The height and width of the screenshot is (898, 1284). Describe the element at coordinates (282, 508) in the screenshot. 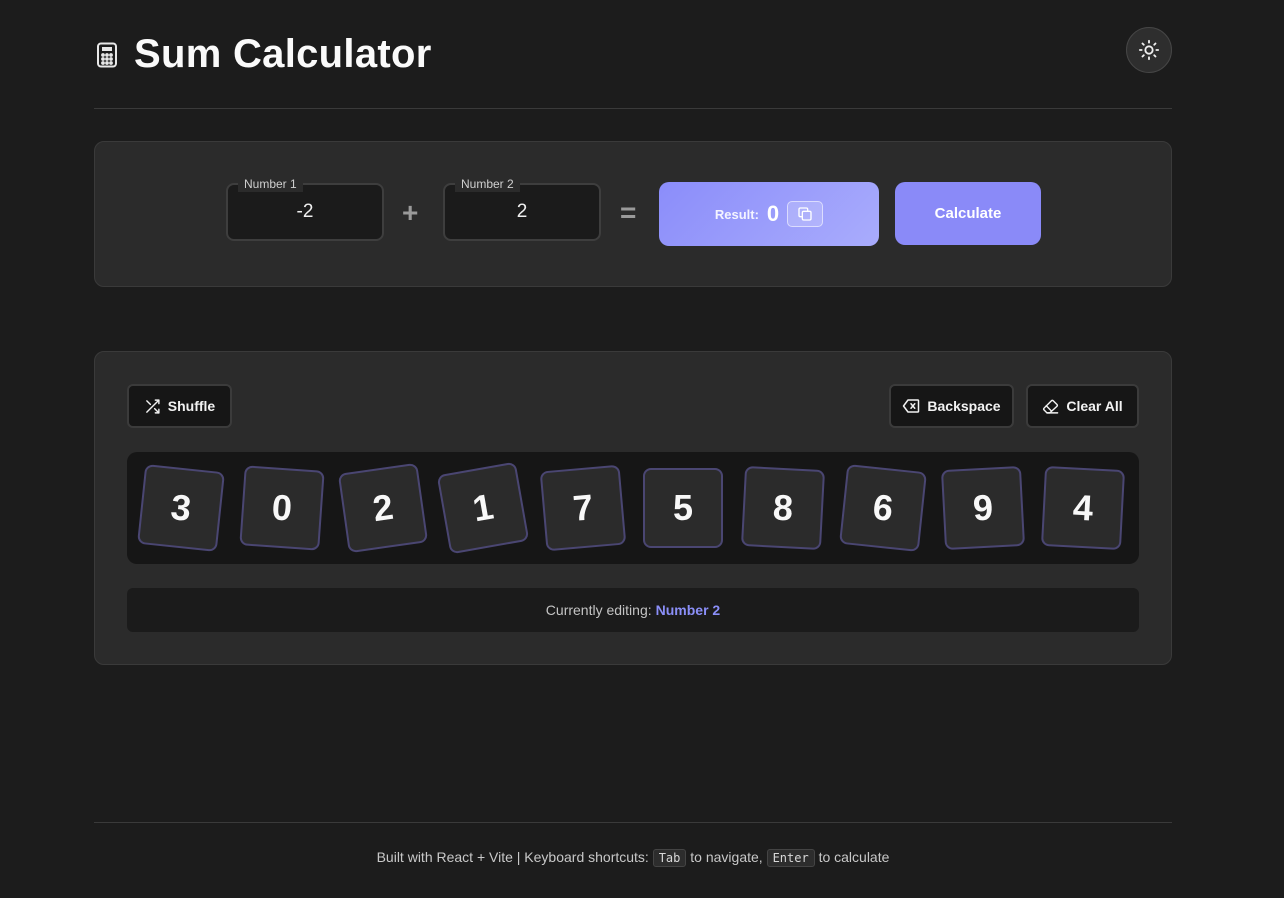

I see `digit-tile: 0` at that location.